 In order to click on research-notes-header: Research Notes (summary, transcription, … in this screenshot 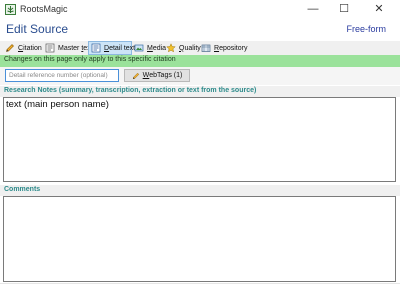, I will do `click(200, 91)`.